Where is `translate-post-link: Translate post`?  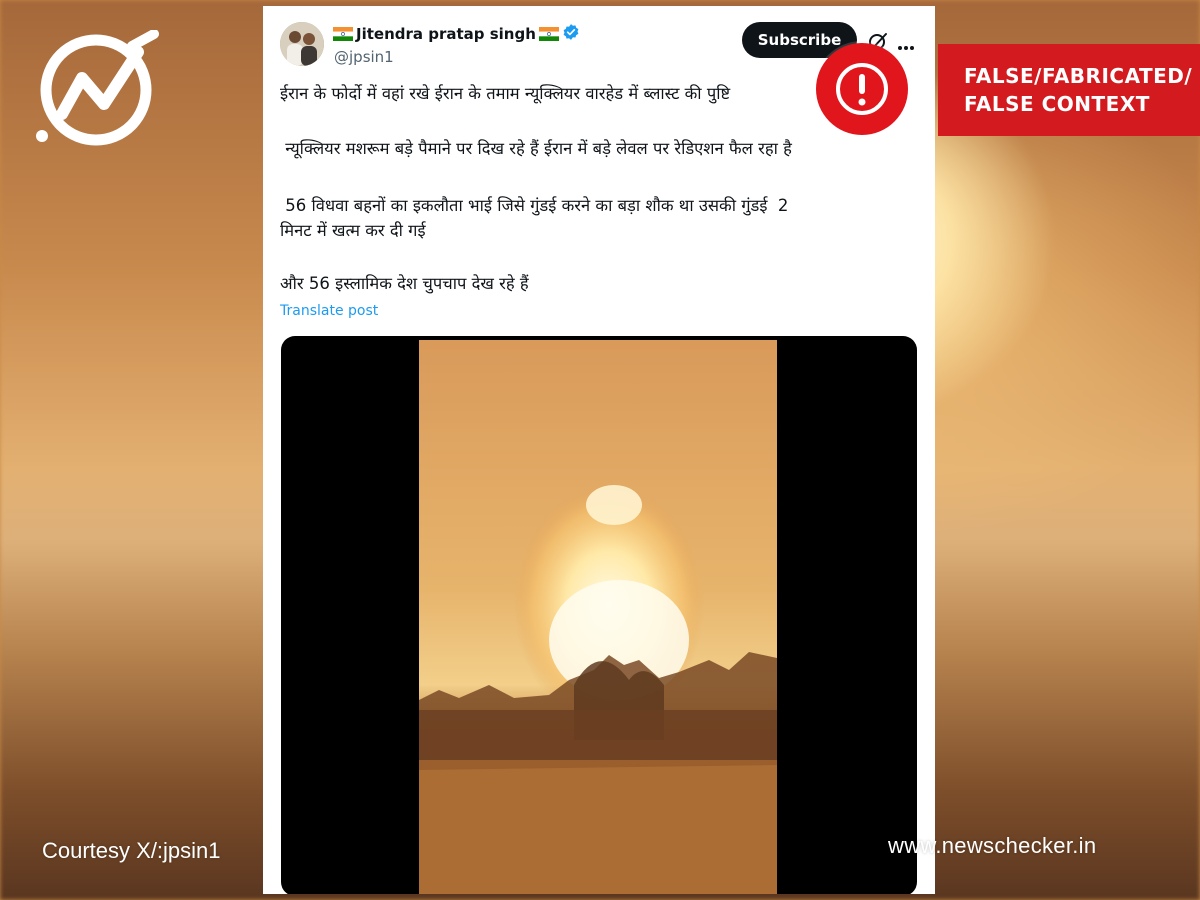 translate-post-link: Translate post is located at coordinates (329, 311).